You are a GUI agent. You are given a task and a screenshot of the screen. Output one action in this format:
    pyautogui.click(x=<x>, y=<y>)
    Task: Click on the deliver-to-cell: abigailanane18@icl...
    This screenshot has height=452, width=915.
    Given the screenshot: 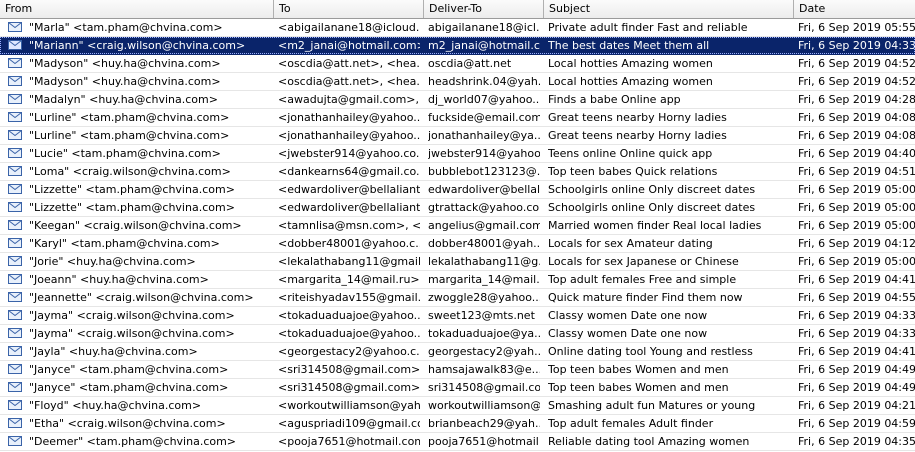 What is the action you would take?
    pyautogui.click(x=484, y=27)
    